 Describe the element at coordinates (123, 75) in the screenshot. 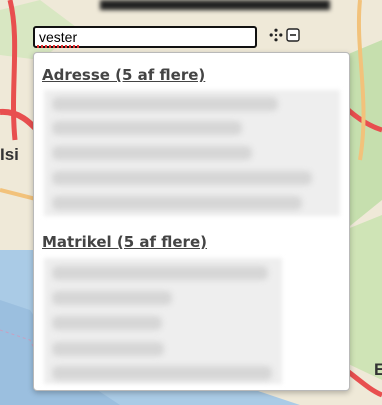

I see `section-title-adresse: Adresse (5 af flere)` at that location.